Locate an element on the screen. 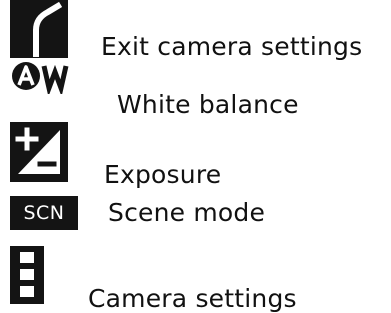 This screenshot has width=391, height=313. scene-mode-label: Scene mode is located at coordinates (187, 212).